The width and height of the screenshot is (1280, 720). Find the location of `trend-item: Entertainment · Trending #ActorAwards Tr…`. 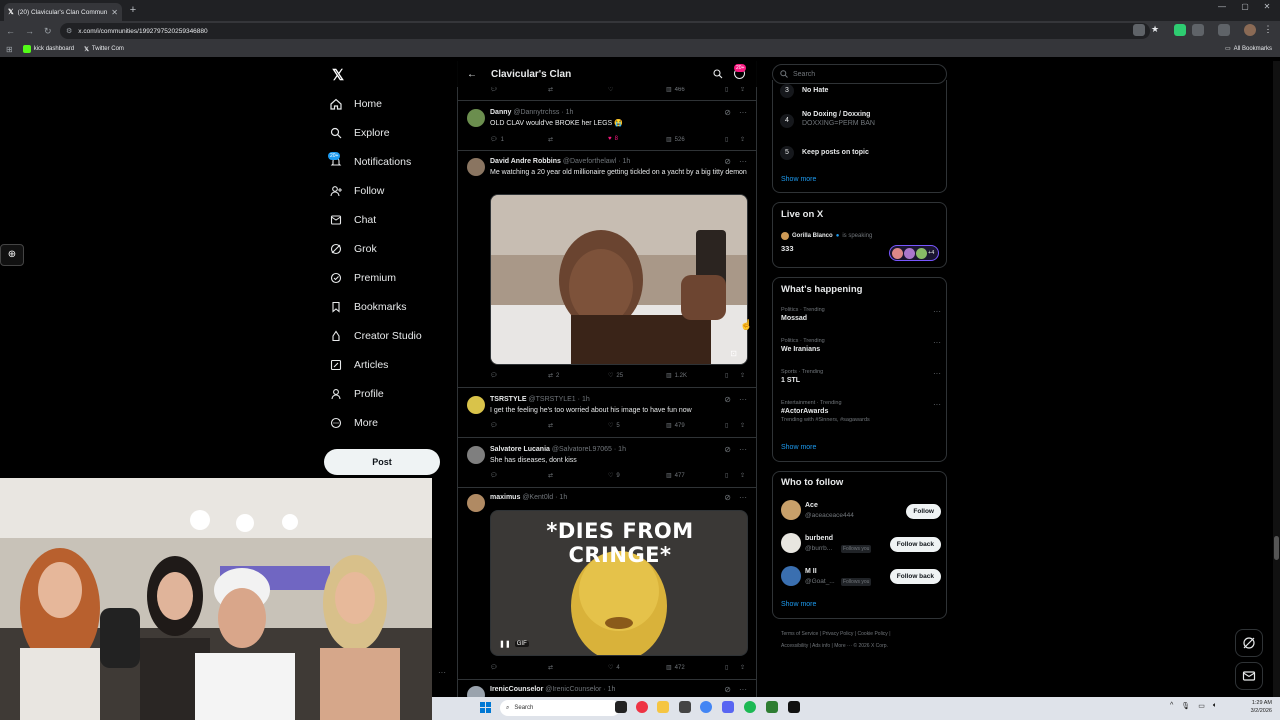

trend-item: Entertainment · Trending #ActorAwards Tr… is located at coordinates (861, 411).